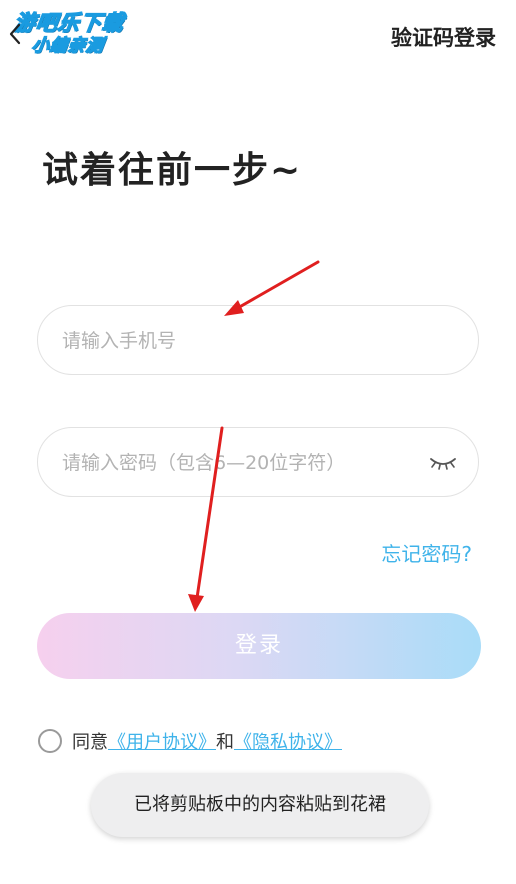 Image resolution: width=516 pixels, height=884 pixels. I want to click on eye-closed-icon, so click(443, 462).